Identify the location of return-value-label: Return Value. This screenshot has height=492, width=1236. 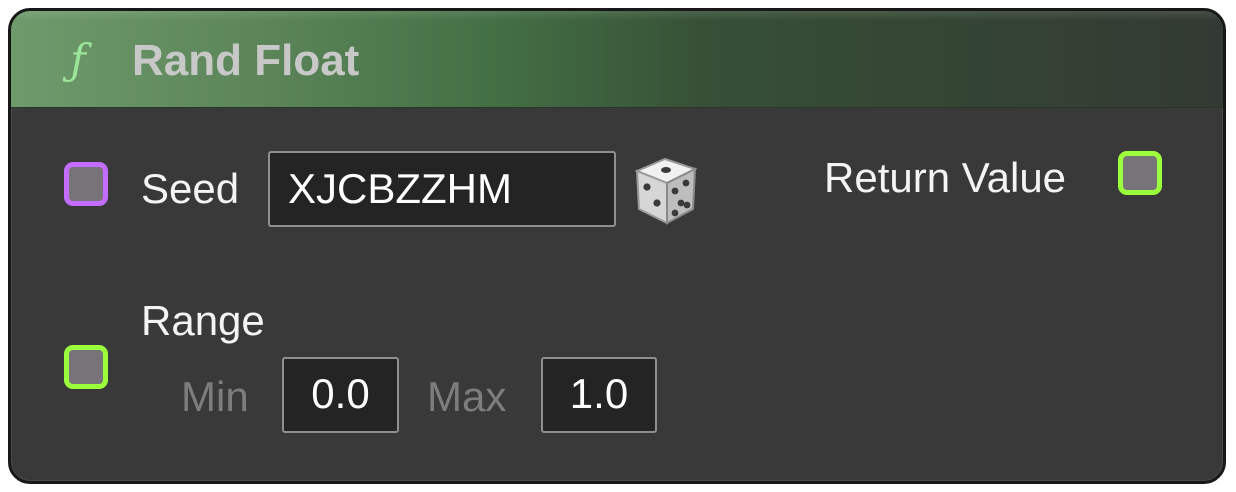
(945, 177).